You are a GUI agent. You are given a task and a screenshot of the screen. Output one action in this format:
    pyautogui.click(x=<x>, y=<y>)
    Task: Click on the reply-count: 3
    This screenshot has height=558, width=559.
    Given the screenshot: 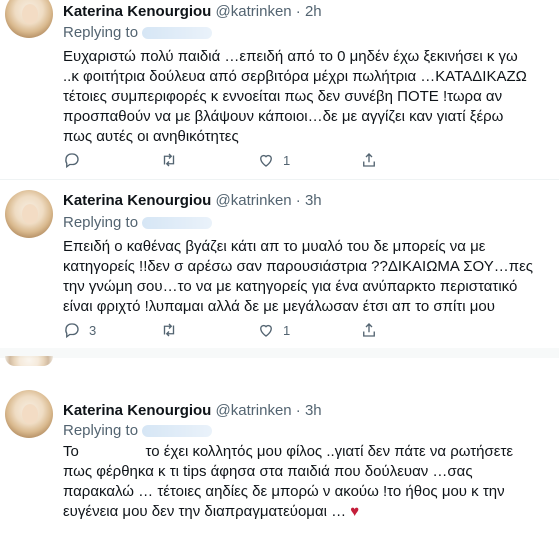 What is the action you would take?
    pyautogui.click(x=93, y=330)
    